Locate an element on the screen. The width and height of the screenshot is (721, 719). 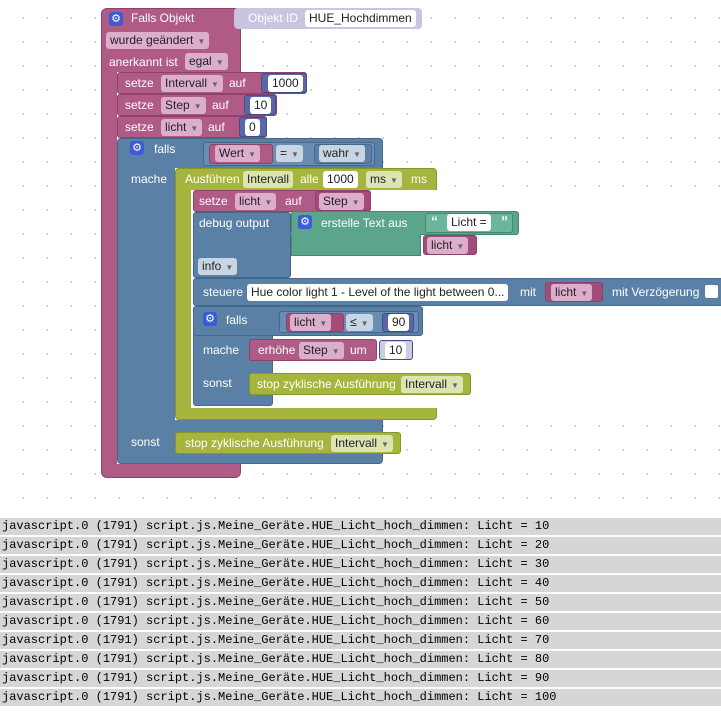
debug-output-label: debug output is located at coordinates (234, 223).